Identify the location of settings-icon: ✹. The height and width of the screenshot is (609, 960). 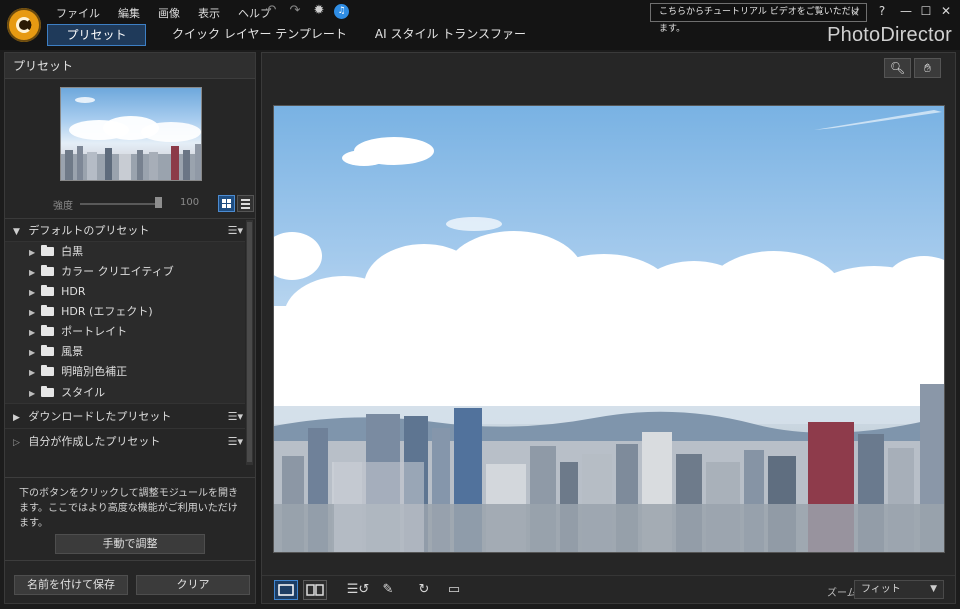
(319, 11).